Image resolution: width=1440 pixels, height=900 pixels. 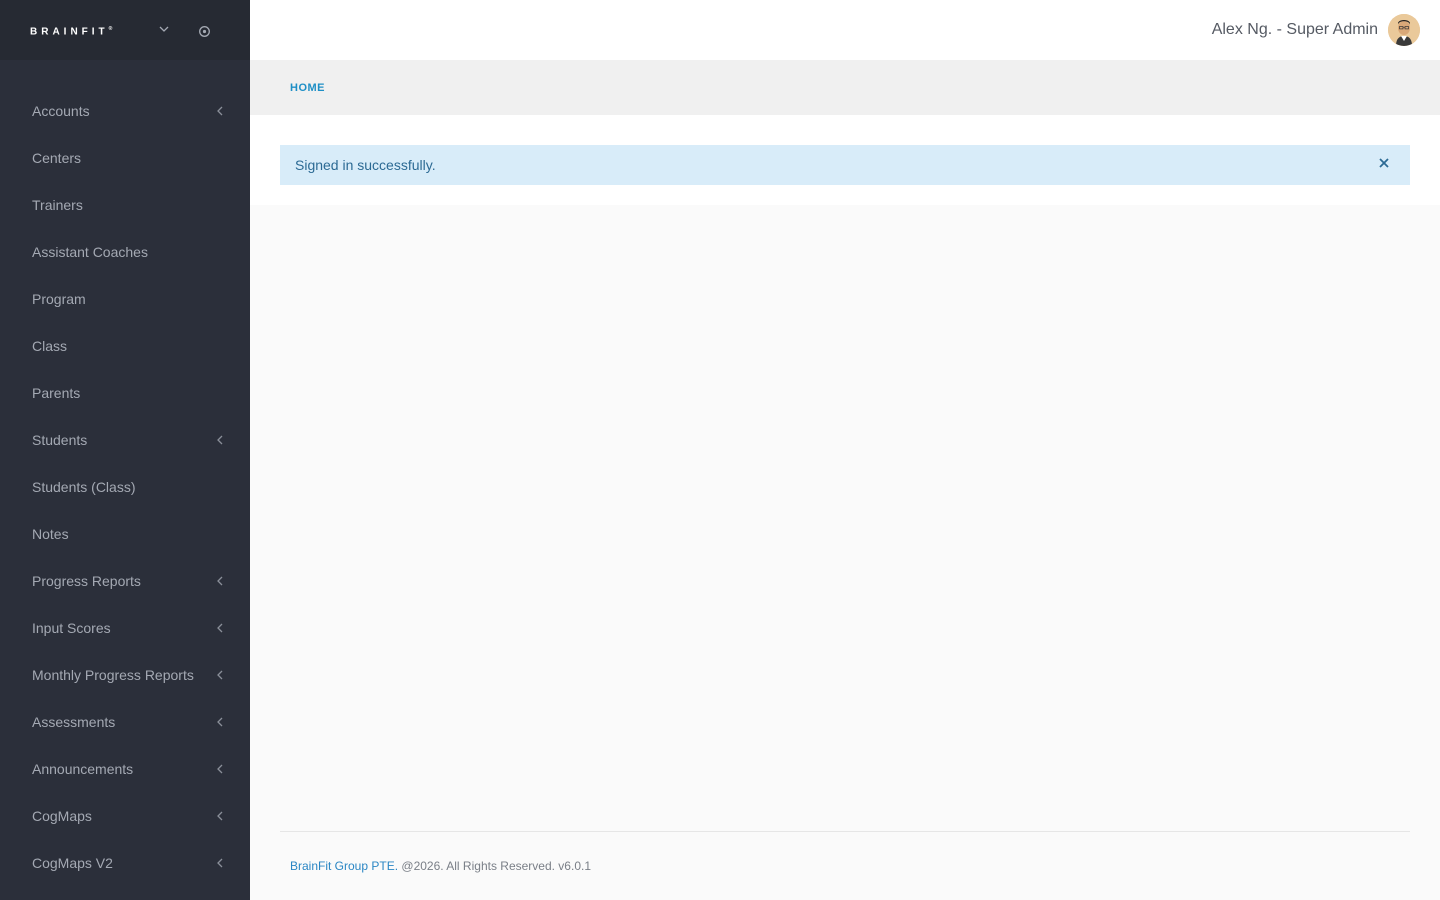 What do you see at coordinates (72, 862) in the screenshot?
I see `sidebar-item-label: CogMaps V2` at bounding box center [72, 862].